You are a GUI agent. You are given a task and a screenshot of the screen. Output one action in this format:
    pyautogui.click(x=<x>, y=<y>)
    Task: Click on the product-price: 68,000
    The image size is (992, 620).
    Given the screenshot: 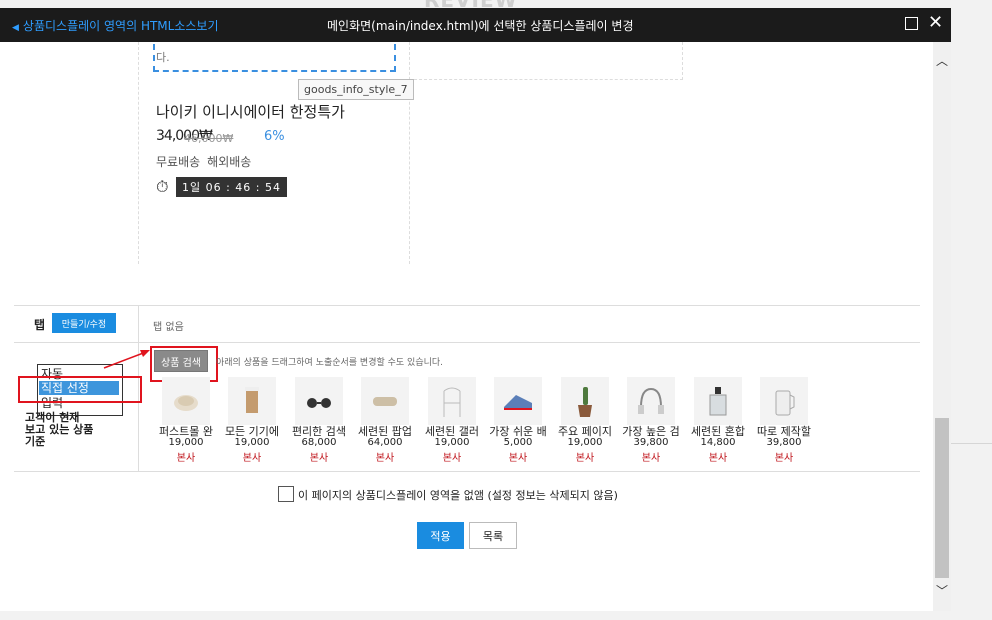 What is the action you would take?
    pyautogui.click(x=319, y=442)
    